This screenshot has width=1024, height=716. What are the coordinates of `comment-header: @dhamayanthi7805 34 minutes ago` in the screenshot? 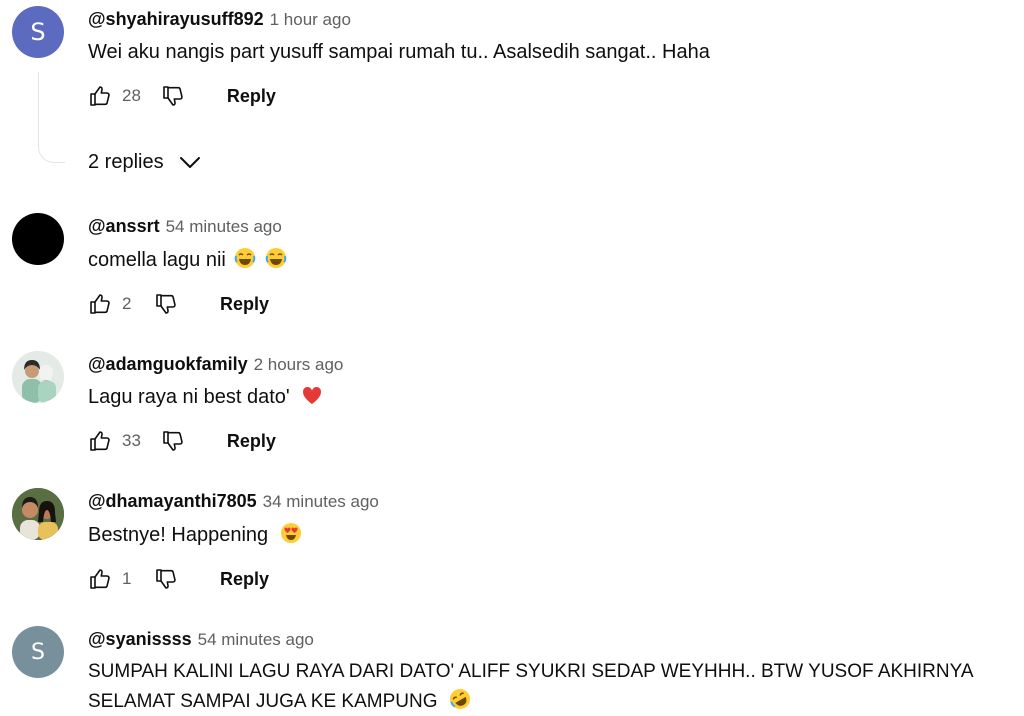 It's located at (233, 501).